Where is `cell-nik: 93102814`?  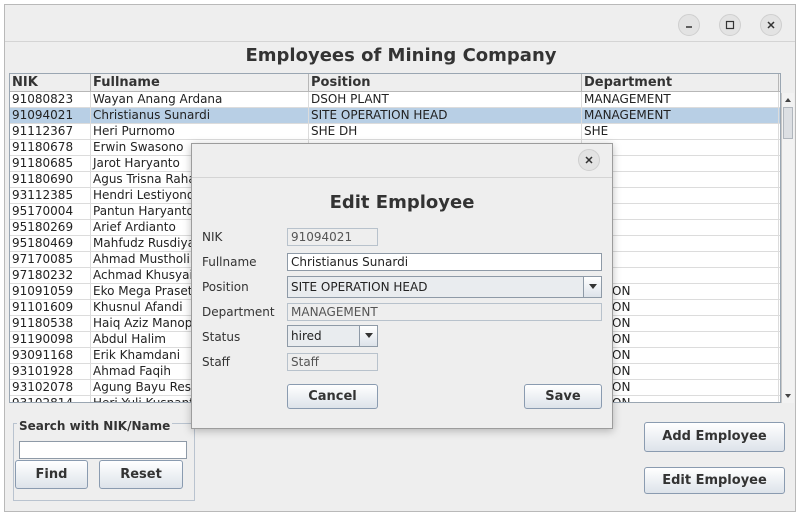
cell-nik: 93102814 is located at coordinates (50, 399).